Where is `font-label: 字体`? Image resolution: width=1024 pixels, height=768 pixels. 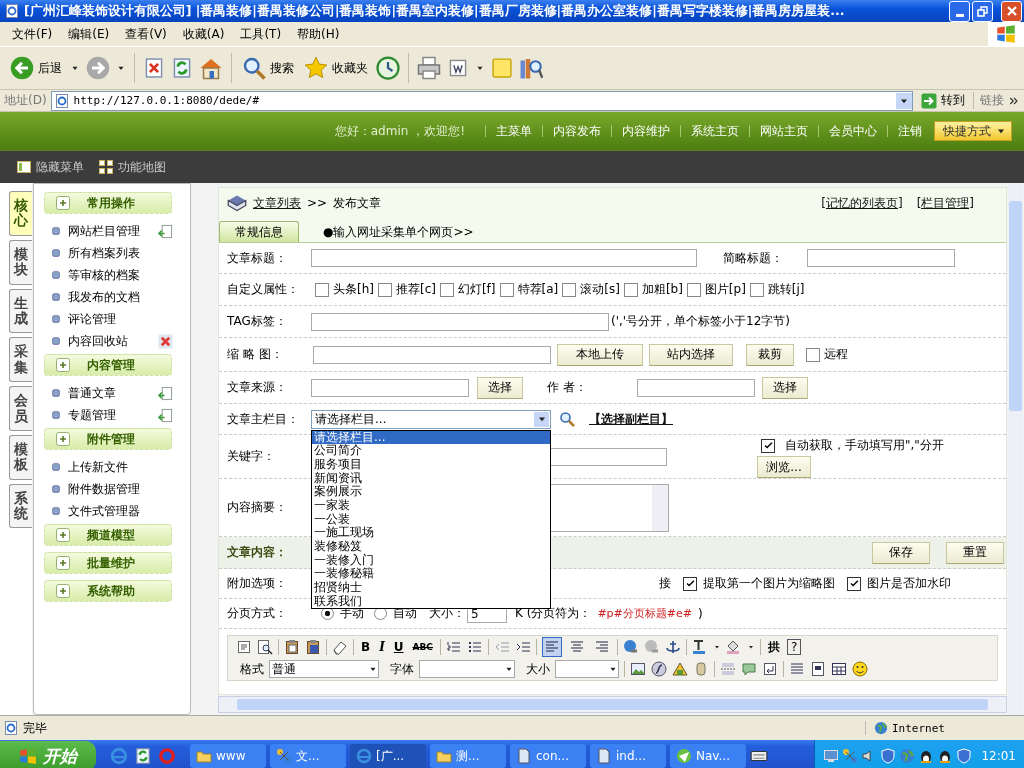
font-label: 字体 is located at coordinates (402, 669).